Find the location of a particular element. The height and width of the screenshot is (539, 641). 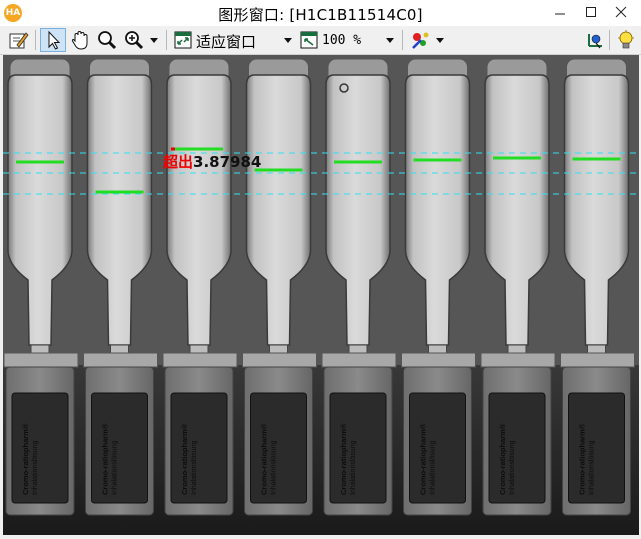

color-settings-button is located at coordinates (420, 40).